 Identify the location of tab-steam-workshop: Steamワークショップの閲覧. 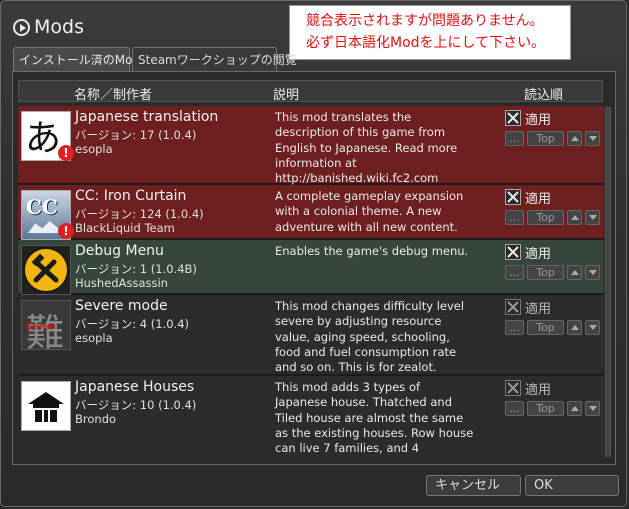
(214, 59).